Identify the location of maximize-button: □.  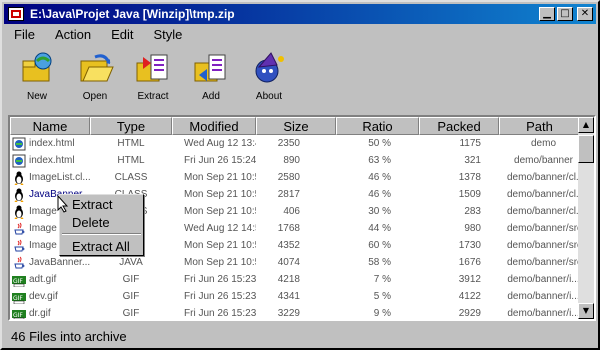
(565, 14).